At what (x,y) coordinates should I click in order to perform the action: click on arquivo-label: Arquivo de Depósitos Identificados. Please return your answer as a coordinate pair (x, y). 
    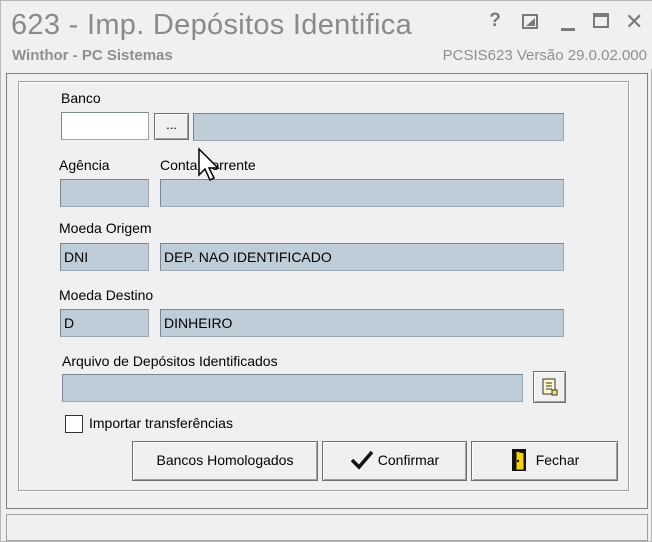
    Looking at the image, I should click on (170, 361).